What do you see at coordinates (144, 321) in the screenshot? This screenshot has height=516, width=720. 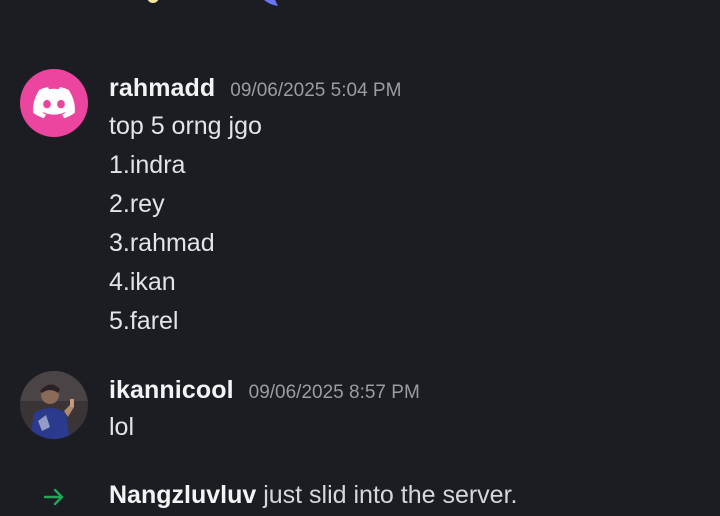 I see `message-line: 5.farel` at bounding box center [144, 321].